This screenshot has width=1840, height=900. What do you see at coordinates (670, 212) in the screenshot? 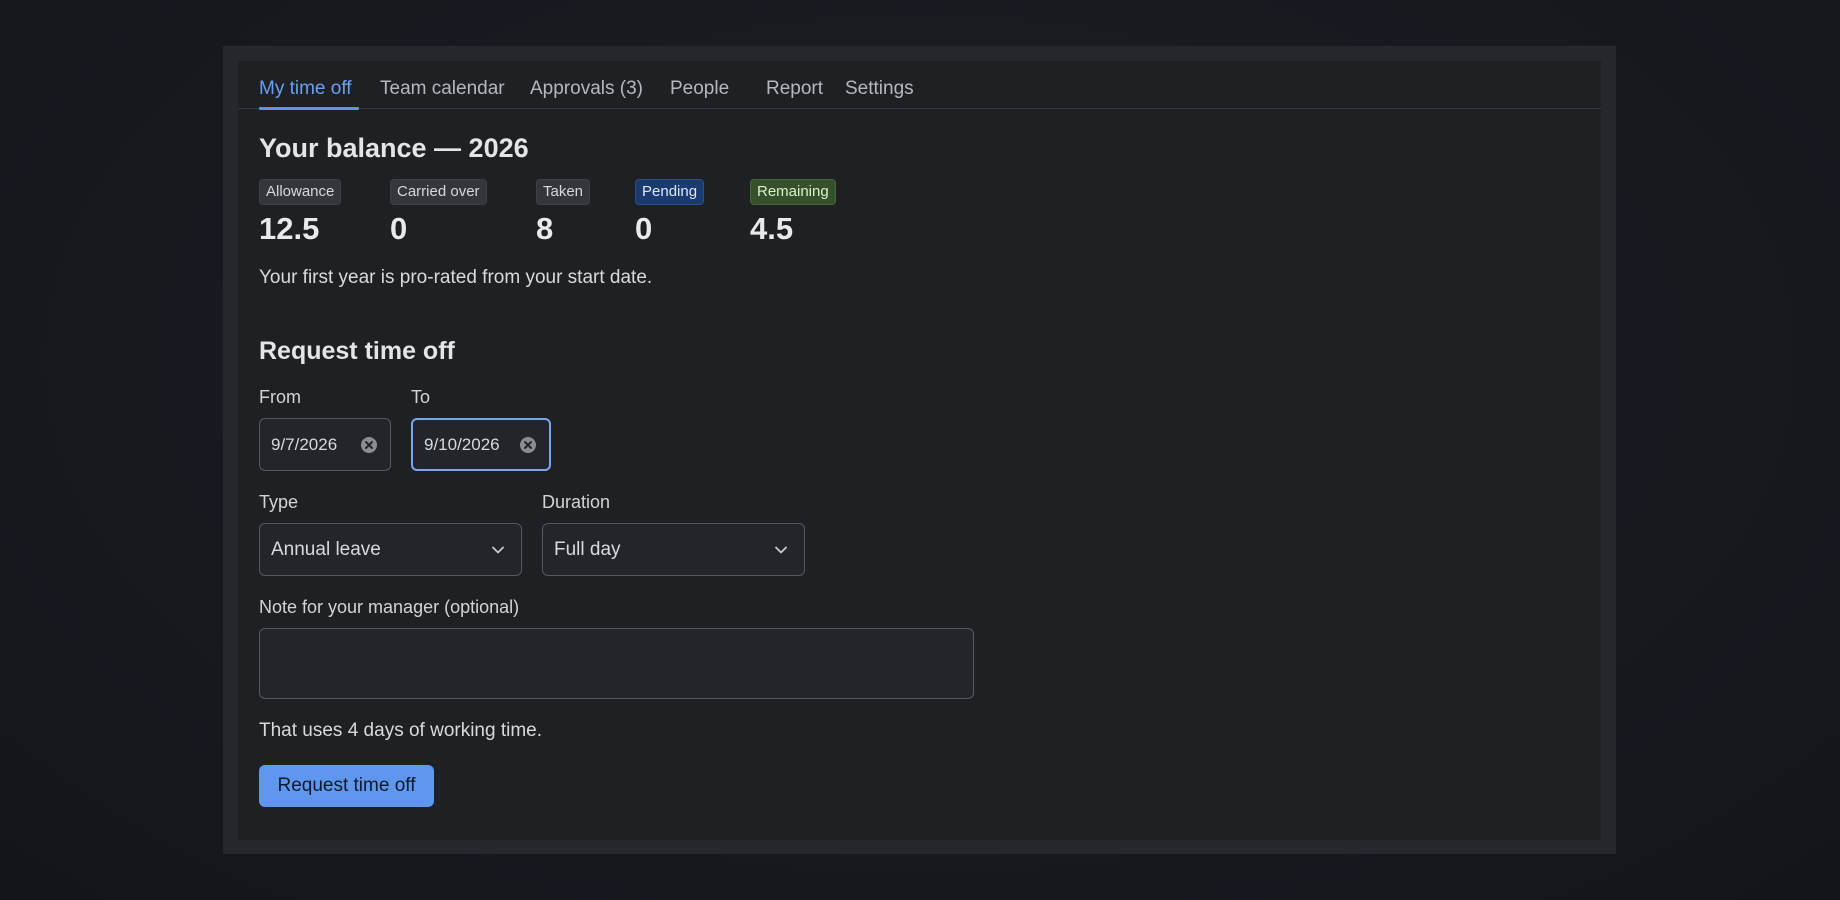
I see `stat-pending: Pending 0` at bounding box center [670, 212].